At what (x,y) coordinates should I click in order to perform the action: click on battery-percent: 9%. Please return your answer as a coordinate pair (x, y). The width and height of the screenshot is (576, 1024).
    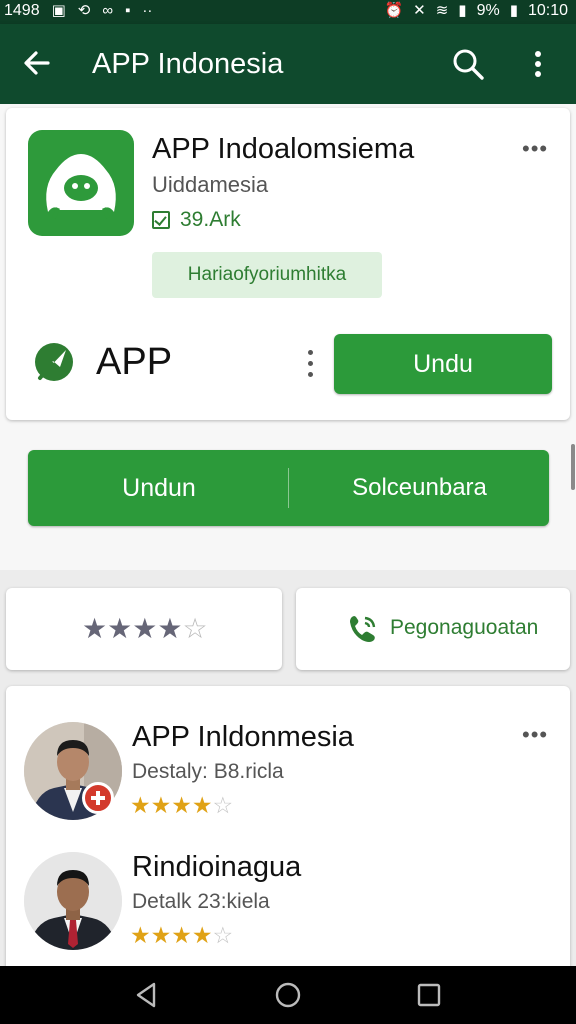
    Looking at the image, I should click on (488, 10).